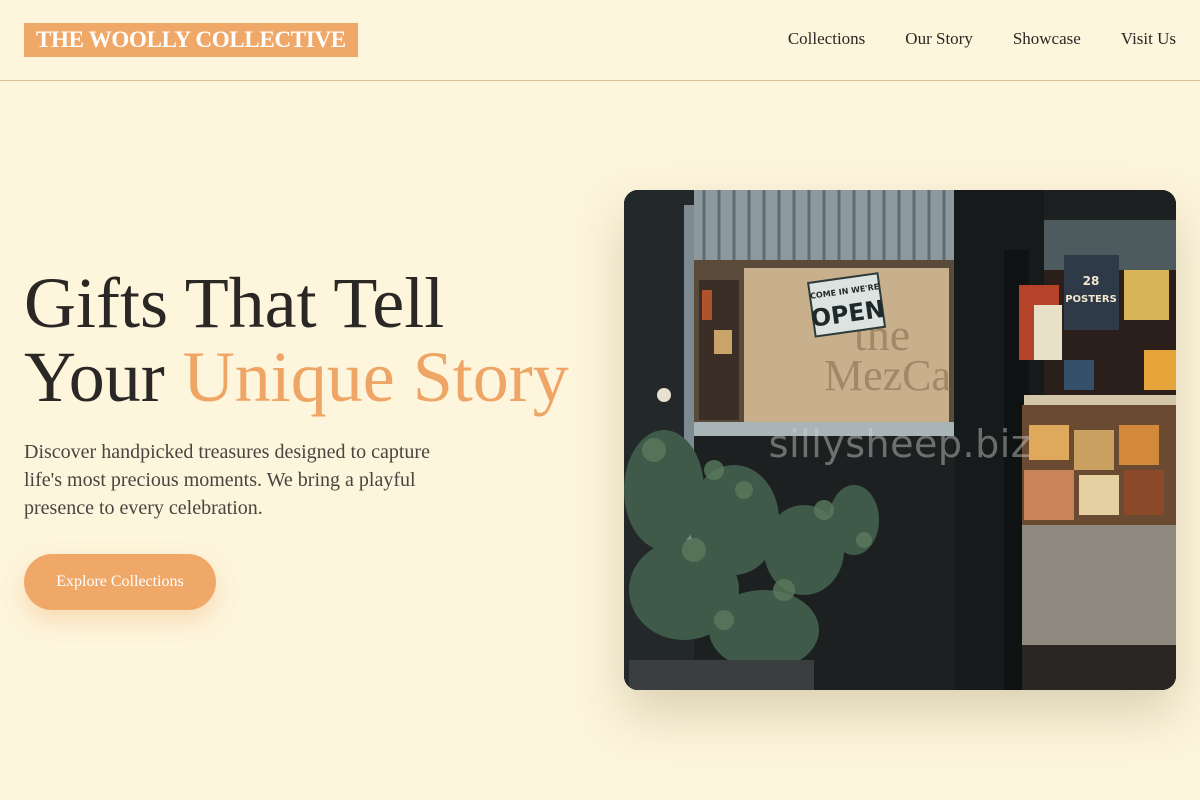 The height and width of the screenshot is (800, 1200). Describe the element at coordinates (191, 40) in the screenshot. I see `brand-logo: THE WOOLLY COLLECTIVE` at that location.